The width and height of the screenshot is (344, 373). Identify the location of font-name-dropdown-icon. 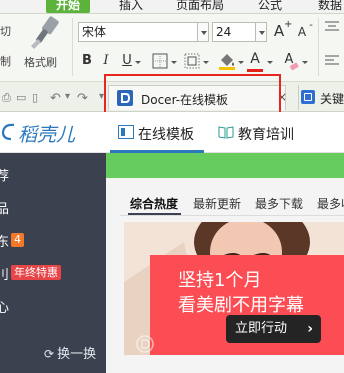
(203, 32).